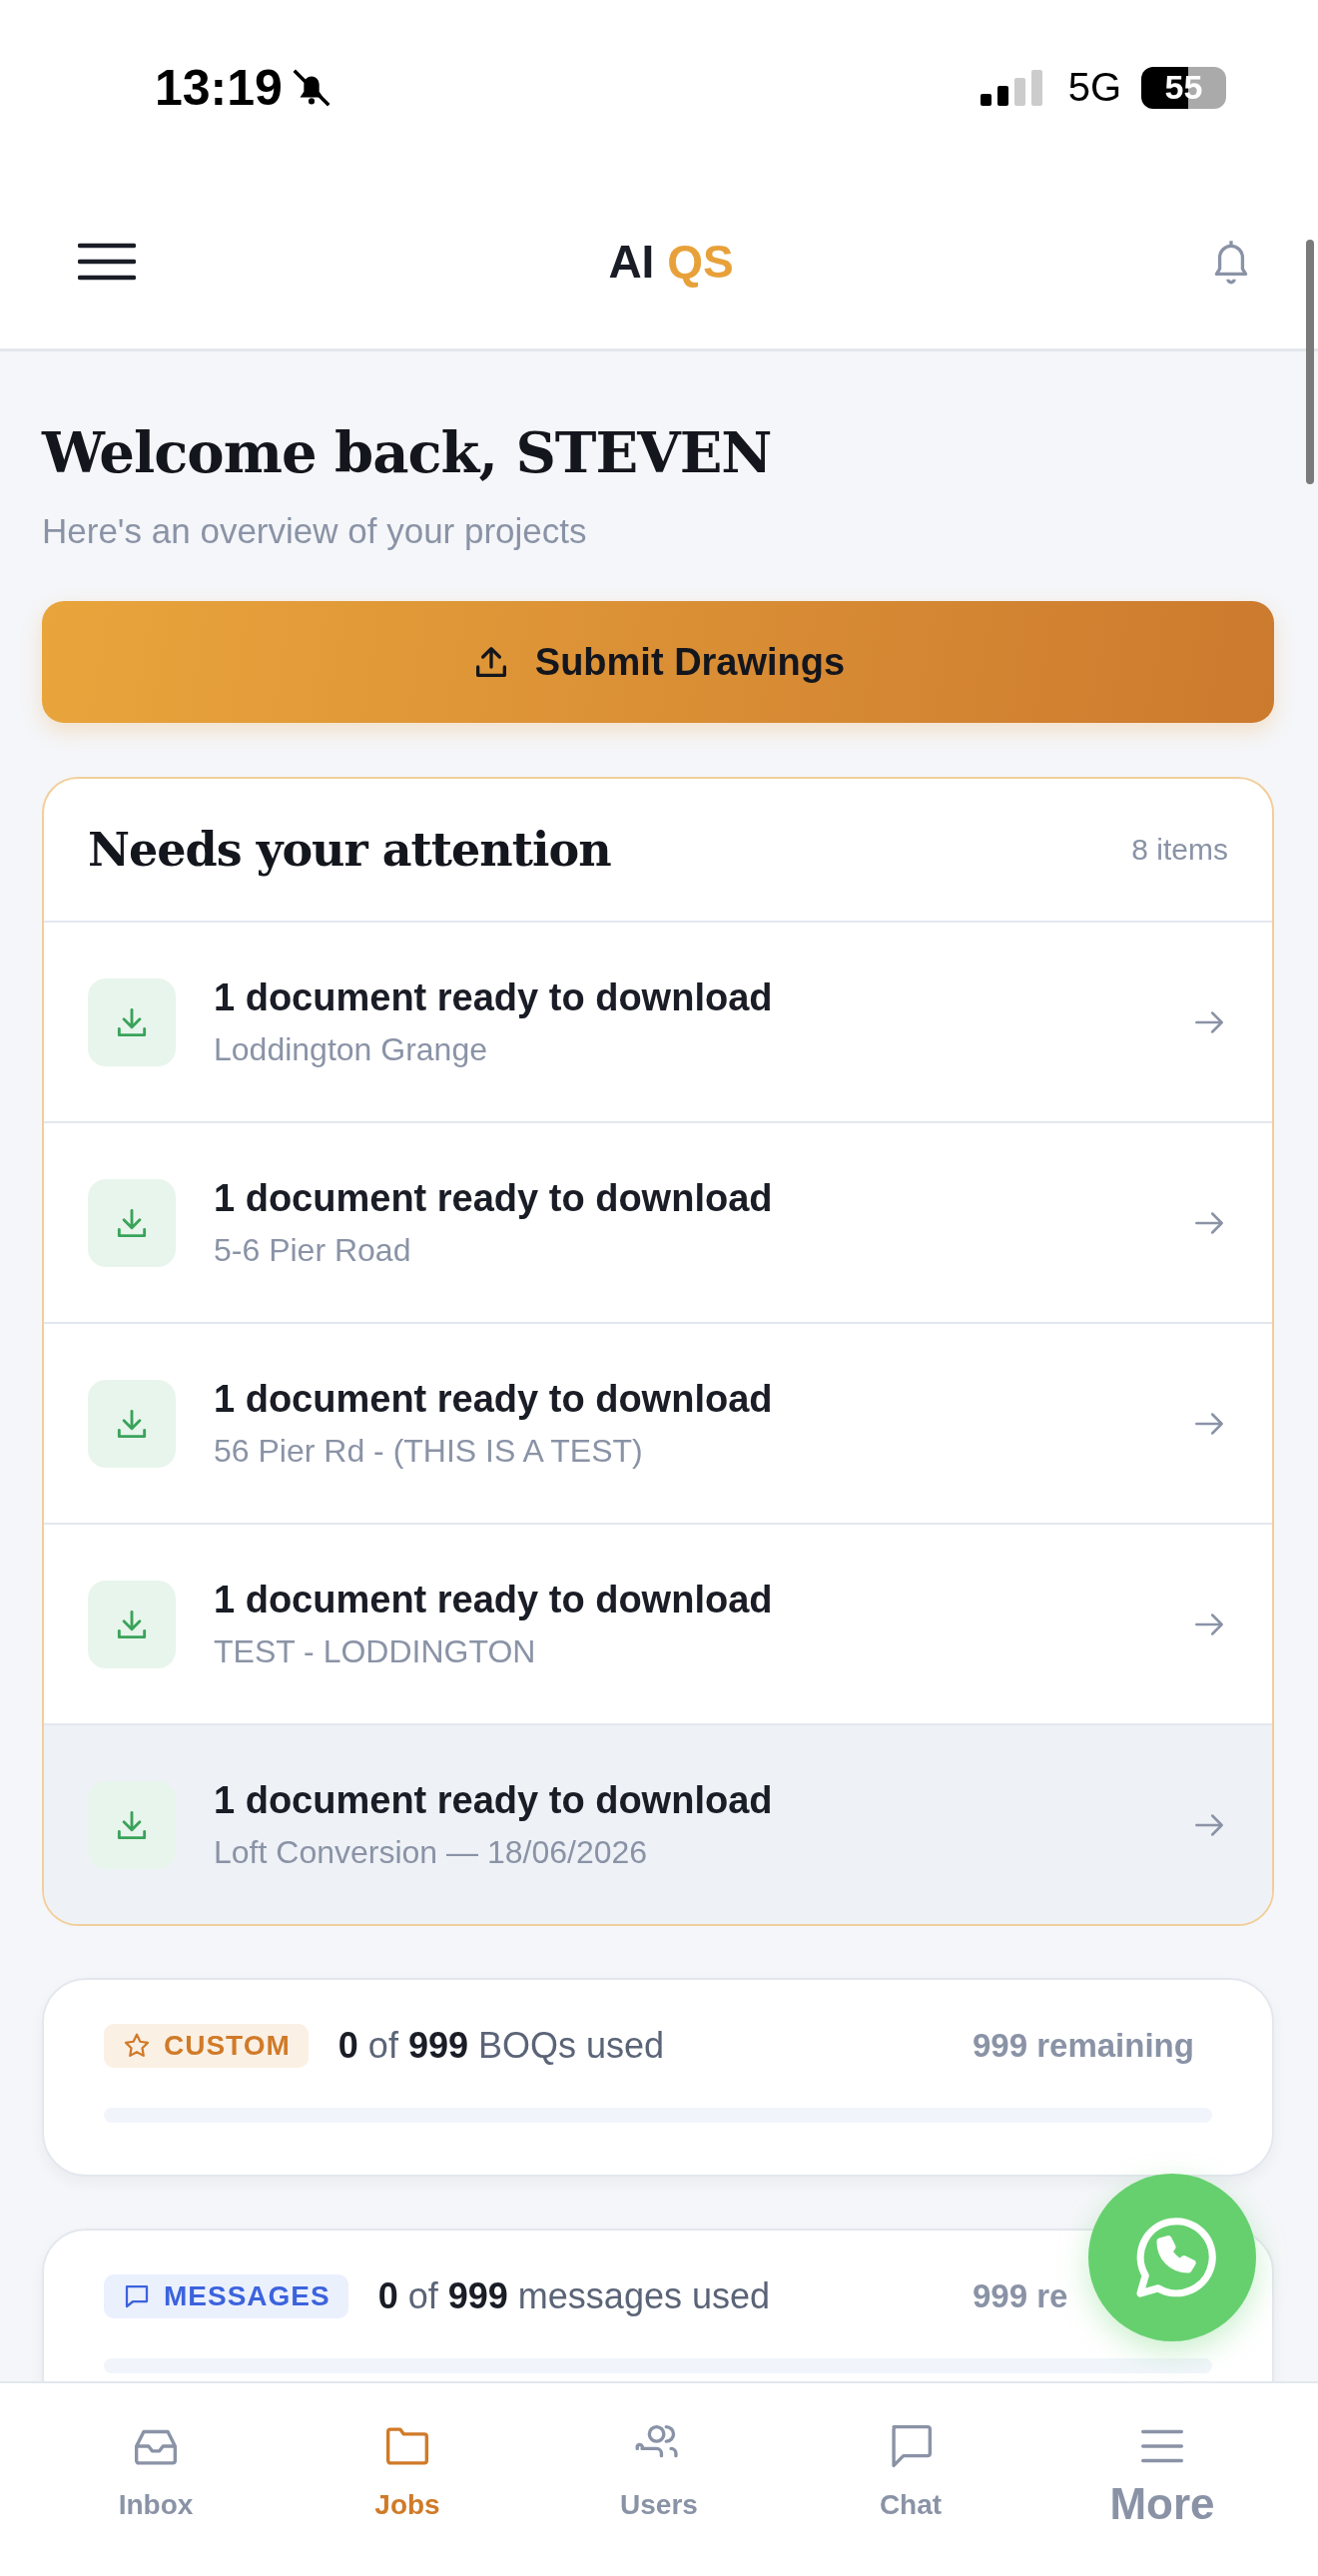 The height and width of the screenshot is (2576, 1318). I want to click on remaining-count: 999 remaining, so click(1084, 2046).